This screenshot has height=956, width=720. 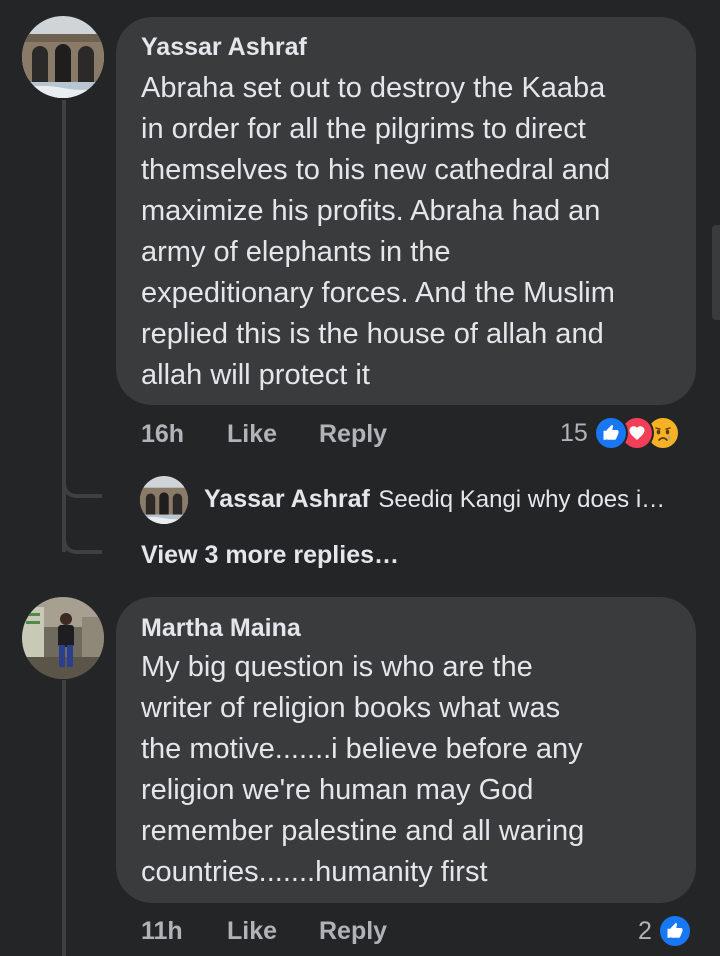 What do you see at coordinates (716, 272) in the screenshot?
I see `scrollbar` at bounding box center [716, 272].